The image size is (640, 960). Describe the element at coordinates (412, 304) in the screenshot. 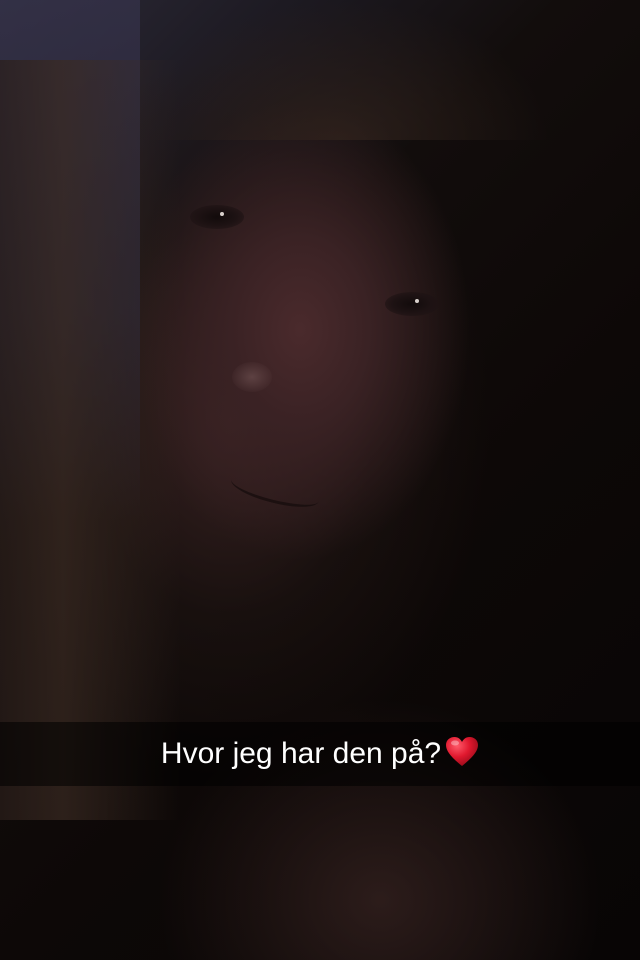

I see `right-eye` at that location.